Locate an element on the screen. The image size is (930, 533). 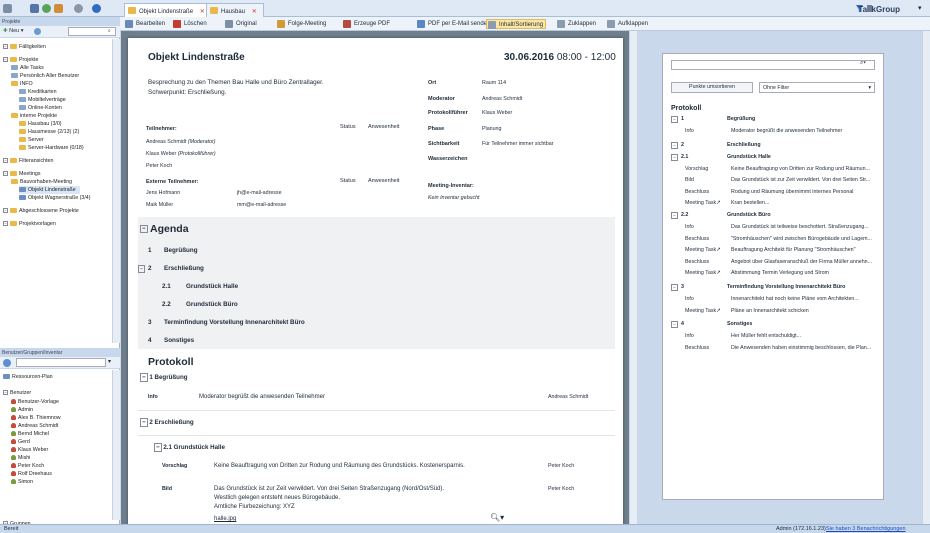
tab-hausbau: Hausbau ✕ is located at coordinates (235, 10).